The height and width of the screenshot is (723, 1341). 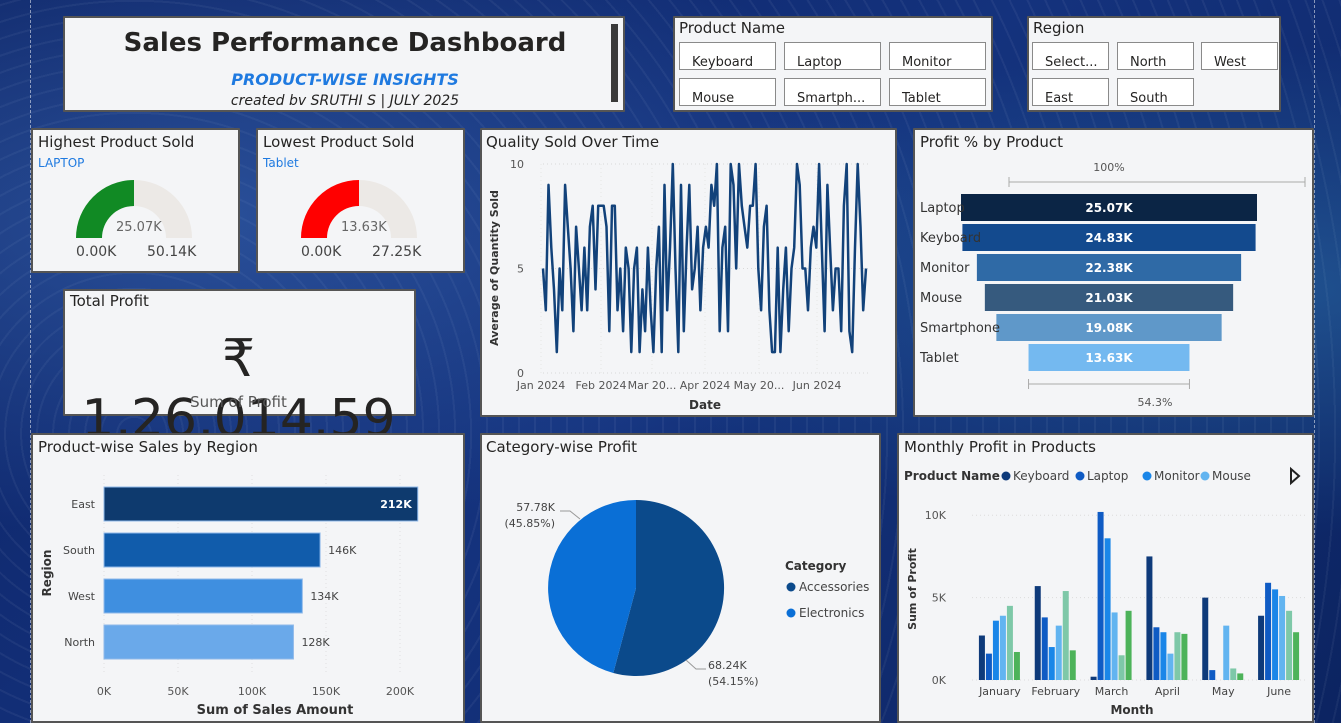 What do you see at coordinates (535, 507) in the screenshot?
I see `pie-value-label: 57.78K` at bounding box center [535, 507].